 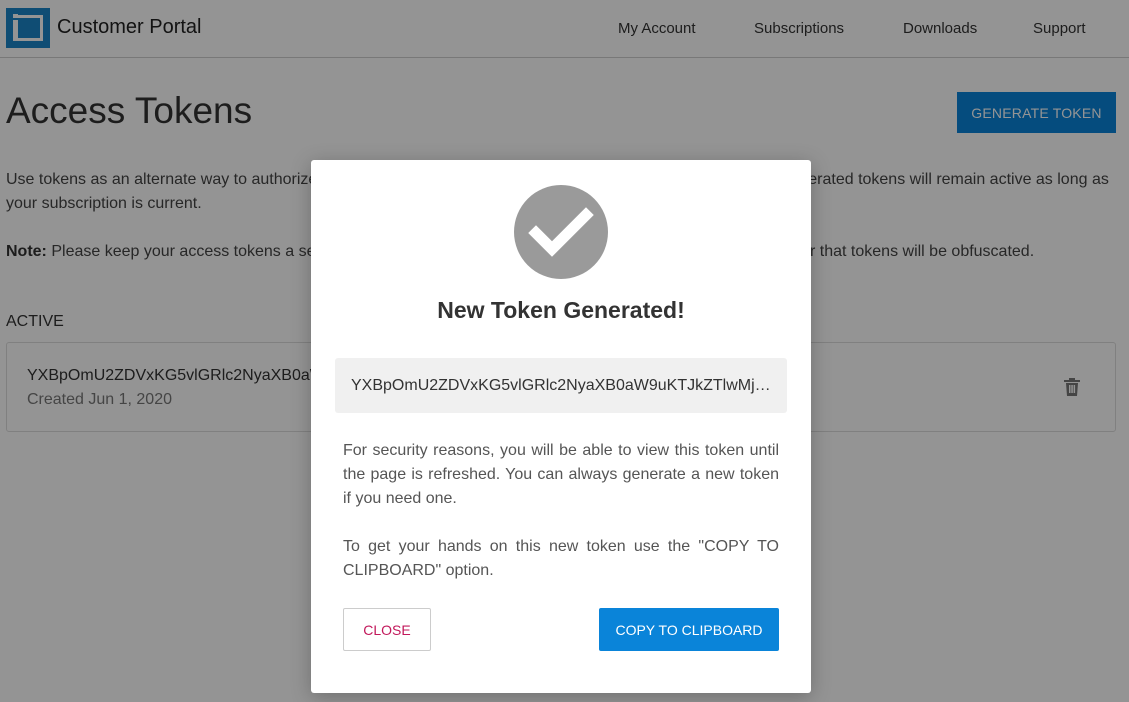 What do you see at coordinates (689, 629) in the screenshot?
I see `copy-to-clipboard-button: COPY TO CLIPBOARD` at bounding box center [689, 629].